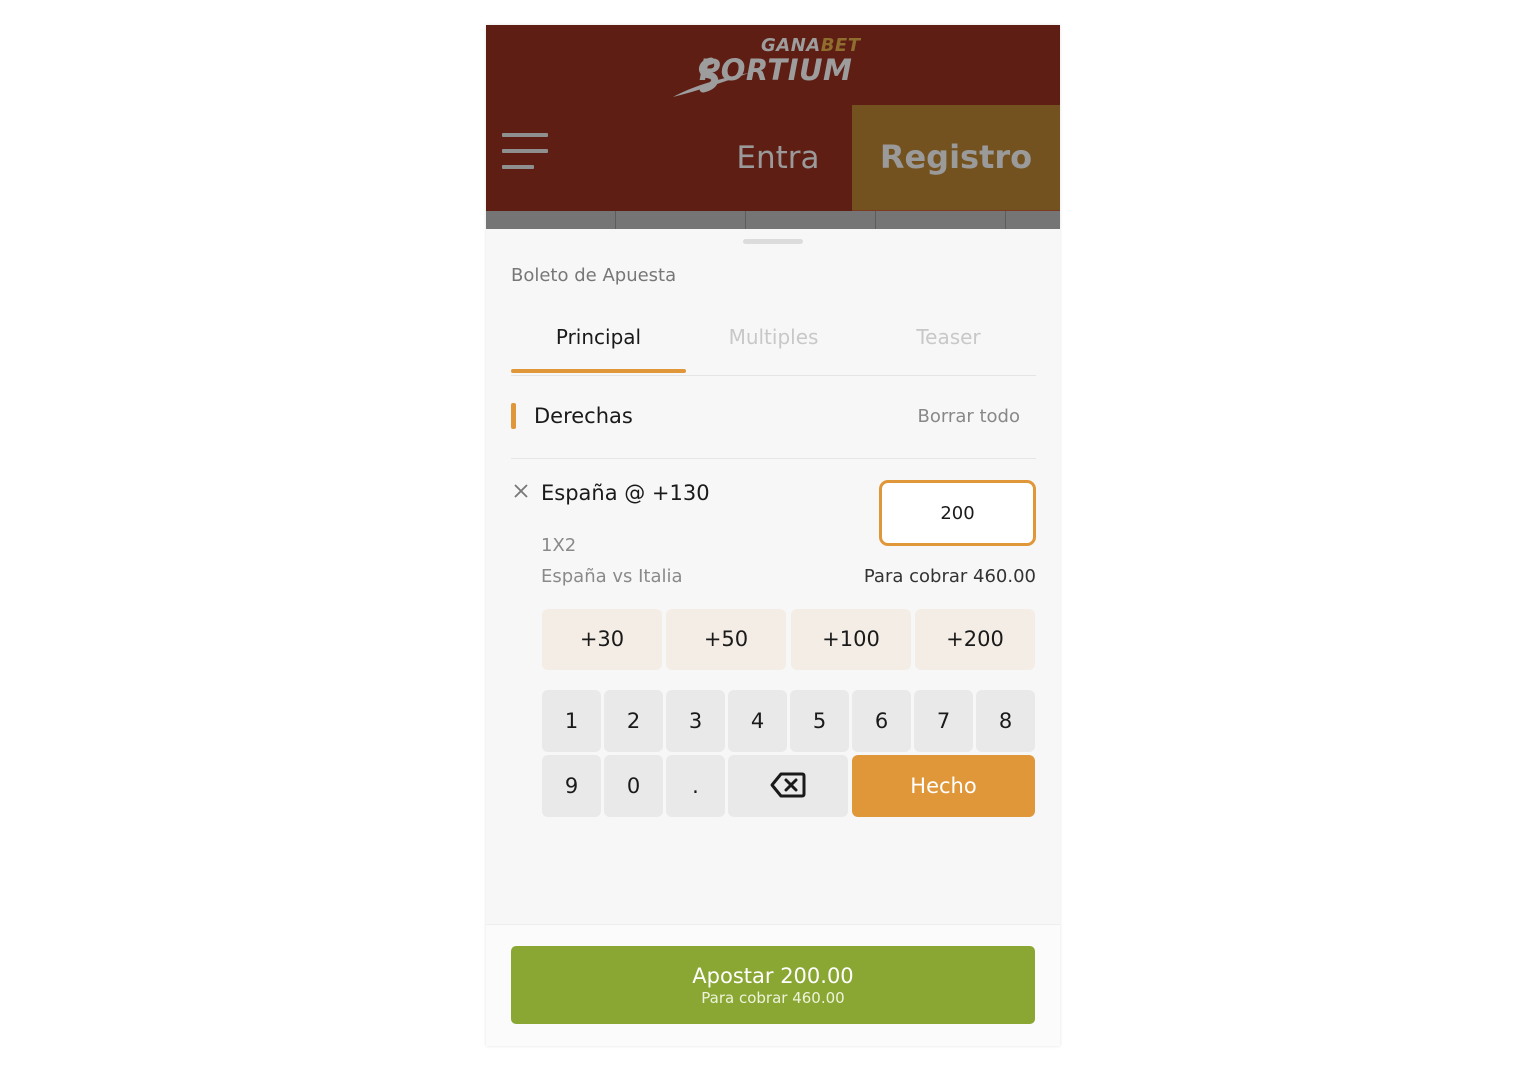 Image resolution: width=1536 pixels, height=1074 pixels. I want to click on backspace-icon, so click(788, 785).